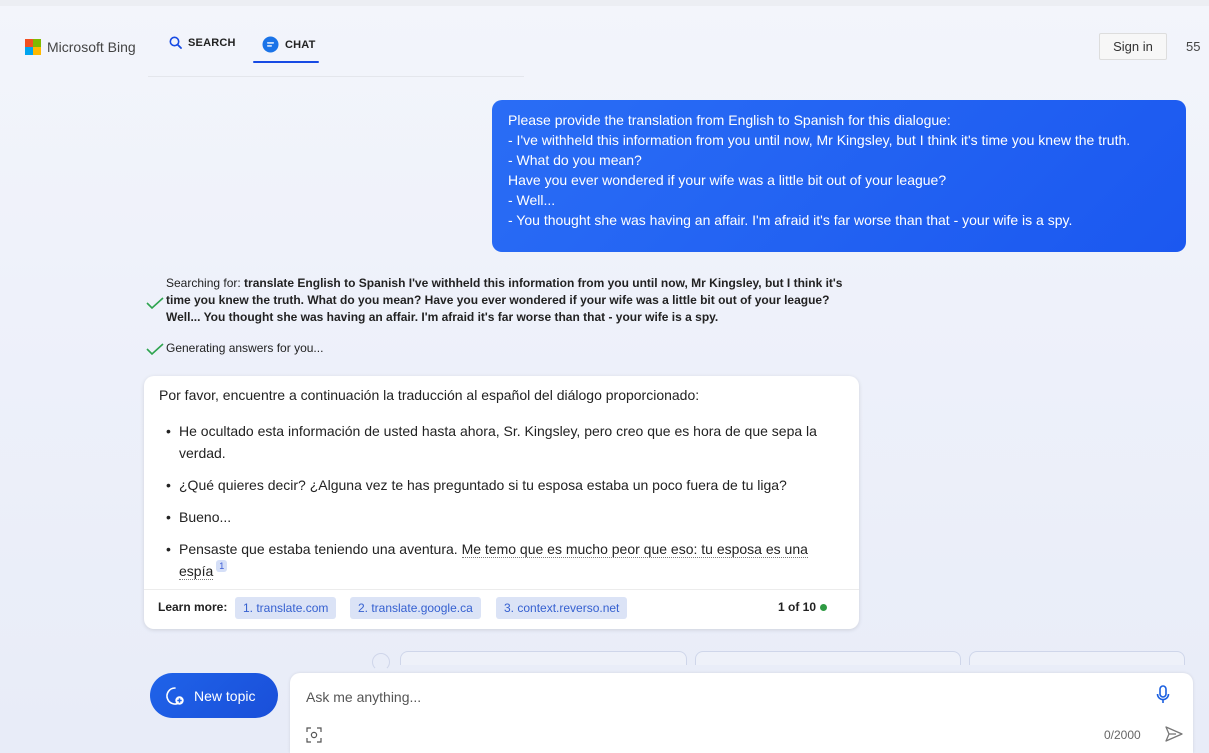 The width and height of the screenshot is (1209, 753). Describe the element at coordinates (212, 42) in the screenshot. I see `nav-search-label: SEARCH` at that location.